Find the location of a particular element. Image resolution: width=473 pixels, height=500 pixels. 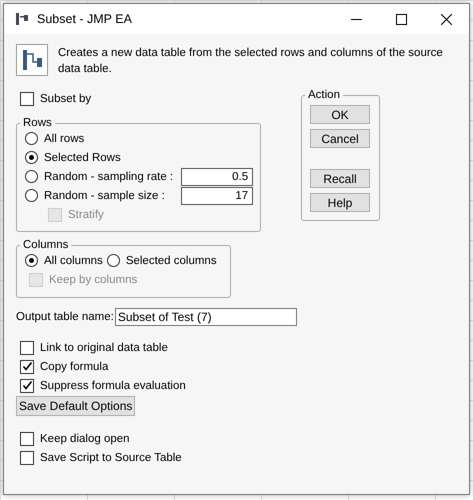

action-button: Help is located at coordinates (340, 202).